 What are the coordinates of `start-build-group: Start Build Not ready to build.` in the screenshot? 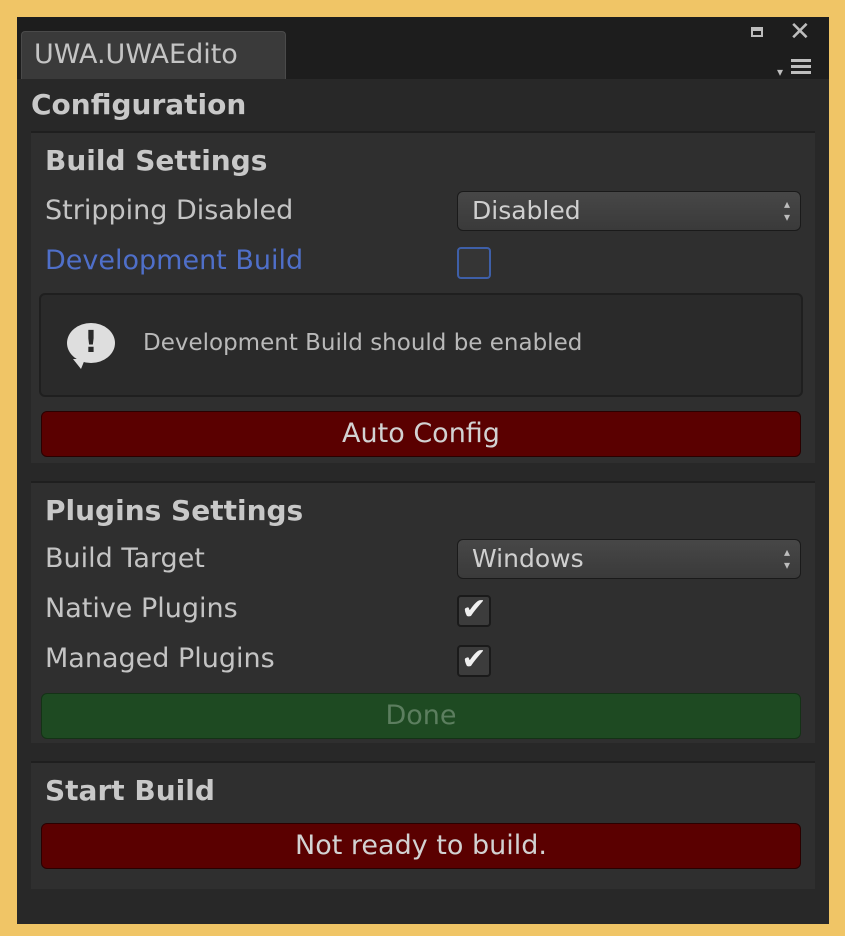 It's located at (423, 825).